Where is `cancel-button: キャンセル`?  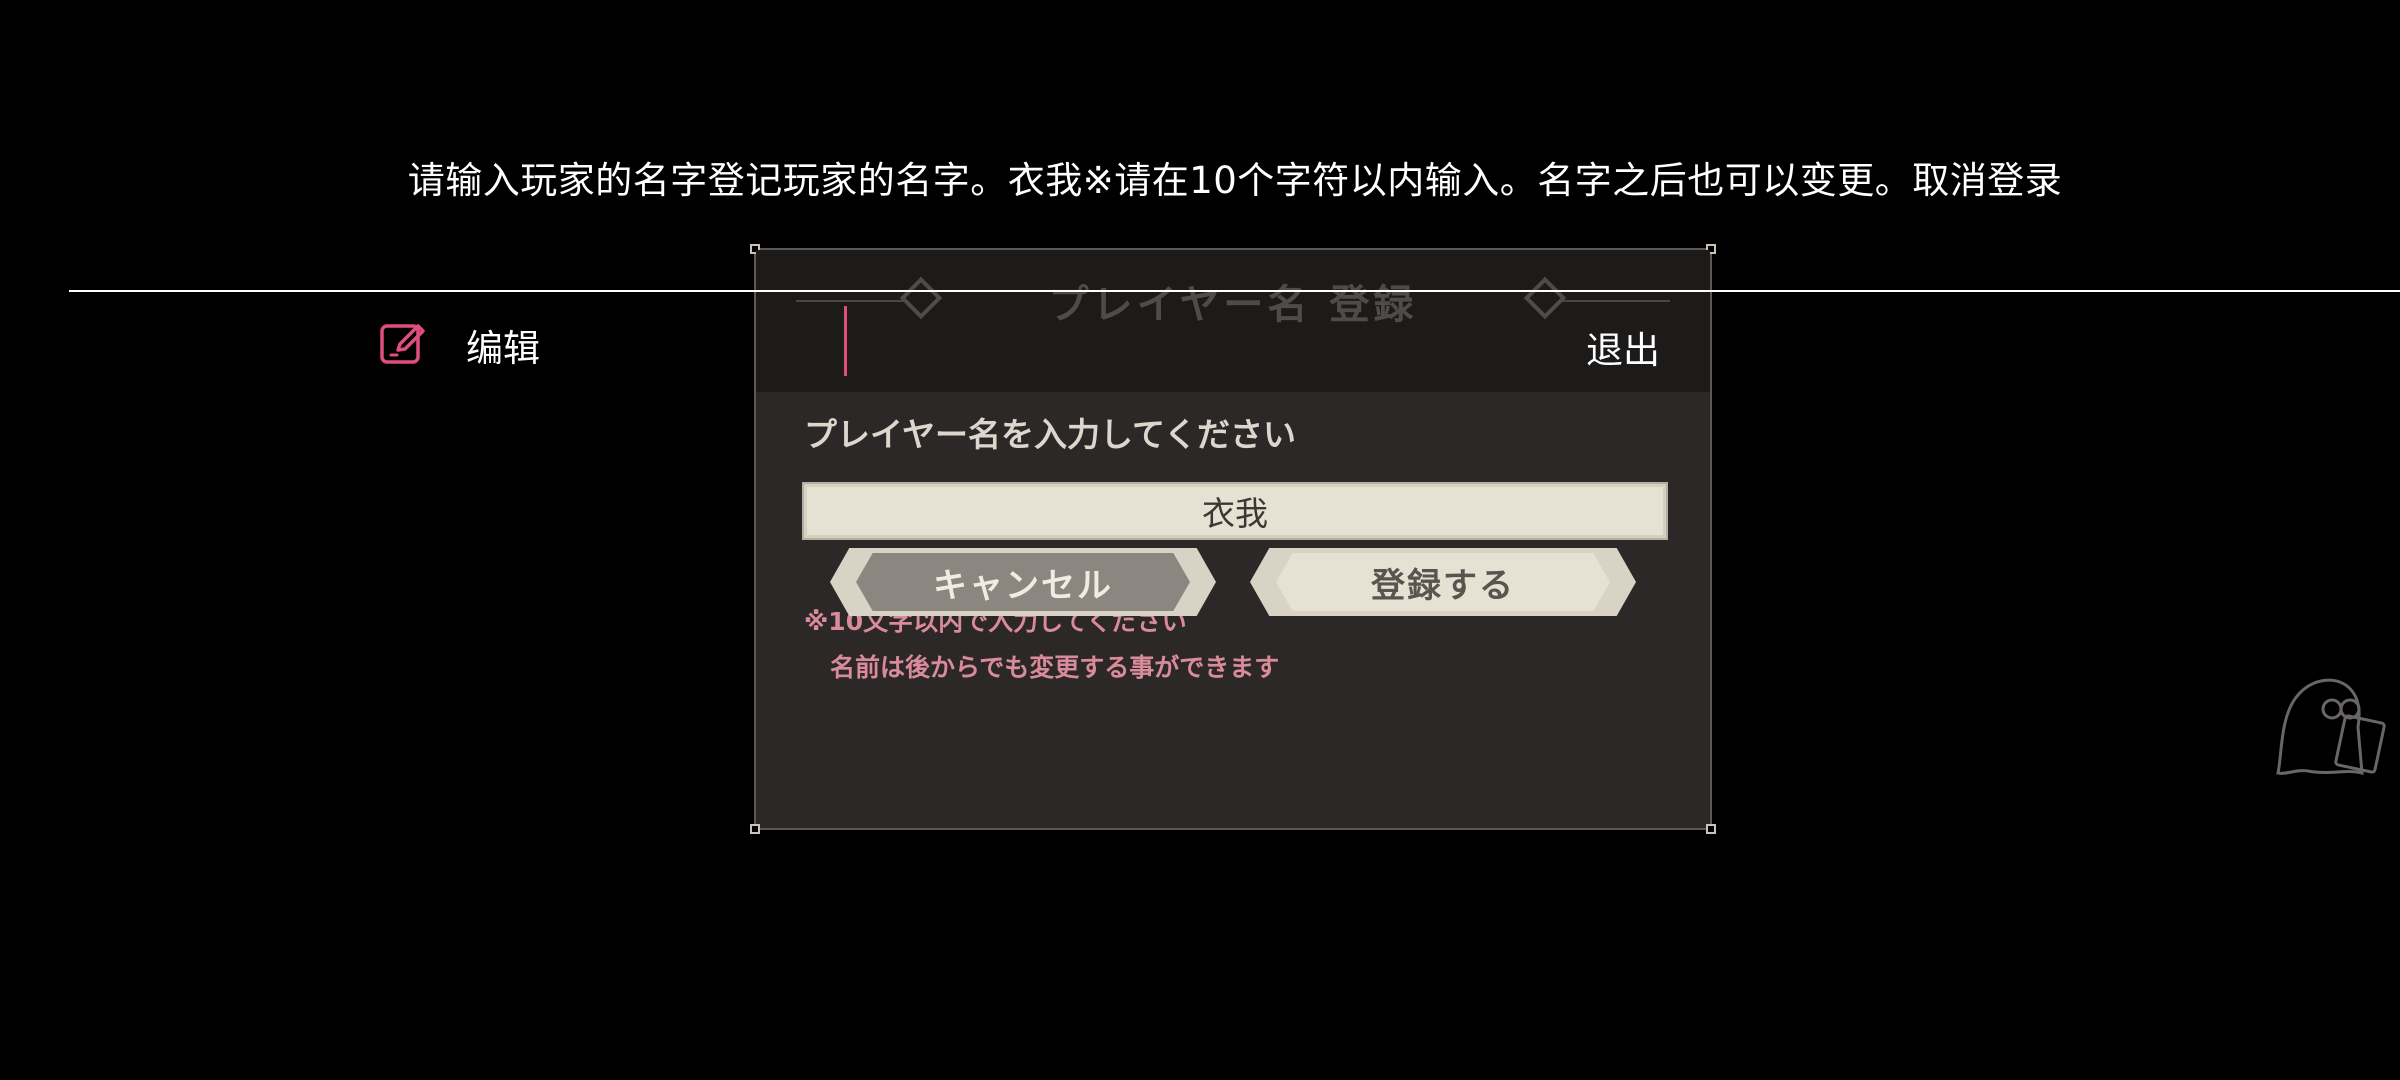 cancel-button: キャンセル is located at coordinates (1023, 582).